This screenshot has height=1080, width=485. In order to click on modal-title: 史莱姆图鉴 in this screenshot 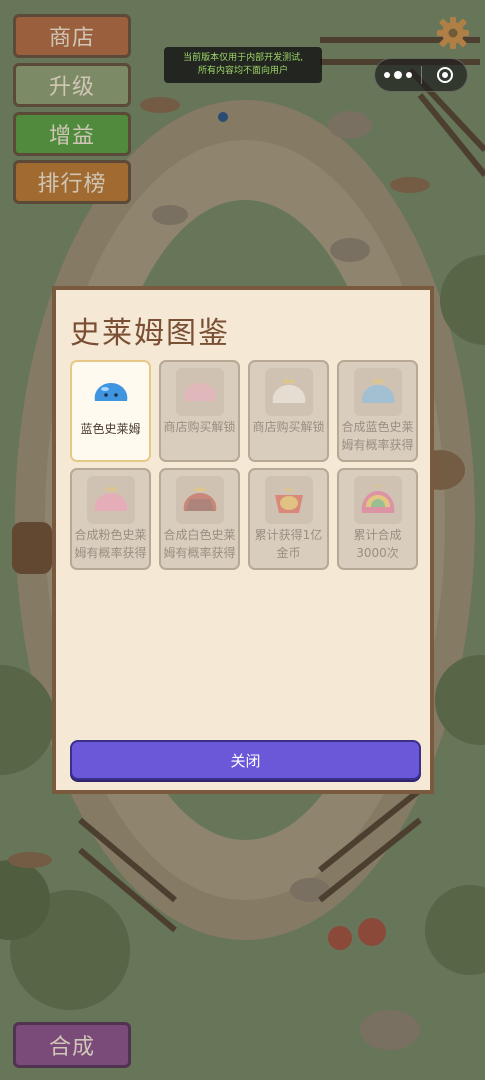, I will do `click(150, 333)`.